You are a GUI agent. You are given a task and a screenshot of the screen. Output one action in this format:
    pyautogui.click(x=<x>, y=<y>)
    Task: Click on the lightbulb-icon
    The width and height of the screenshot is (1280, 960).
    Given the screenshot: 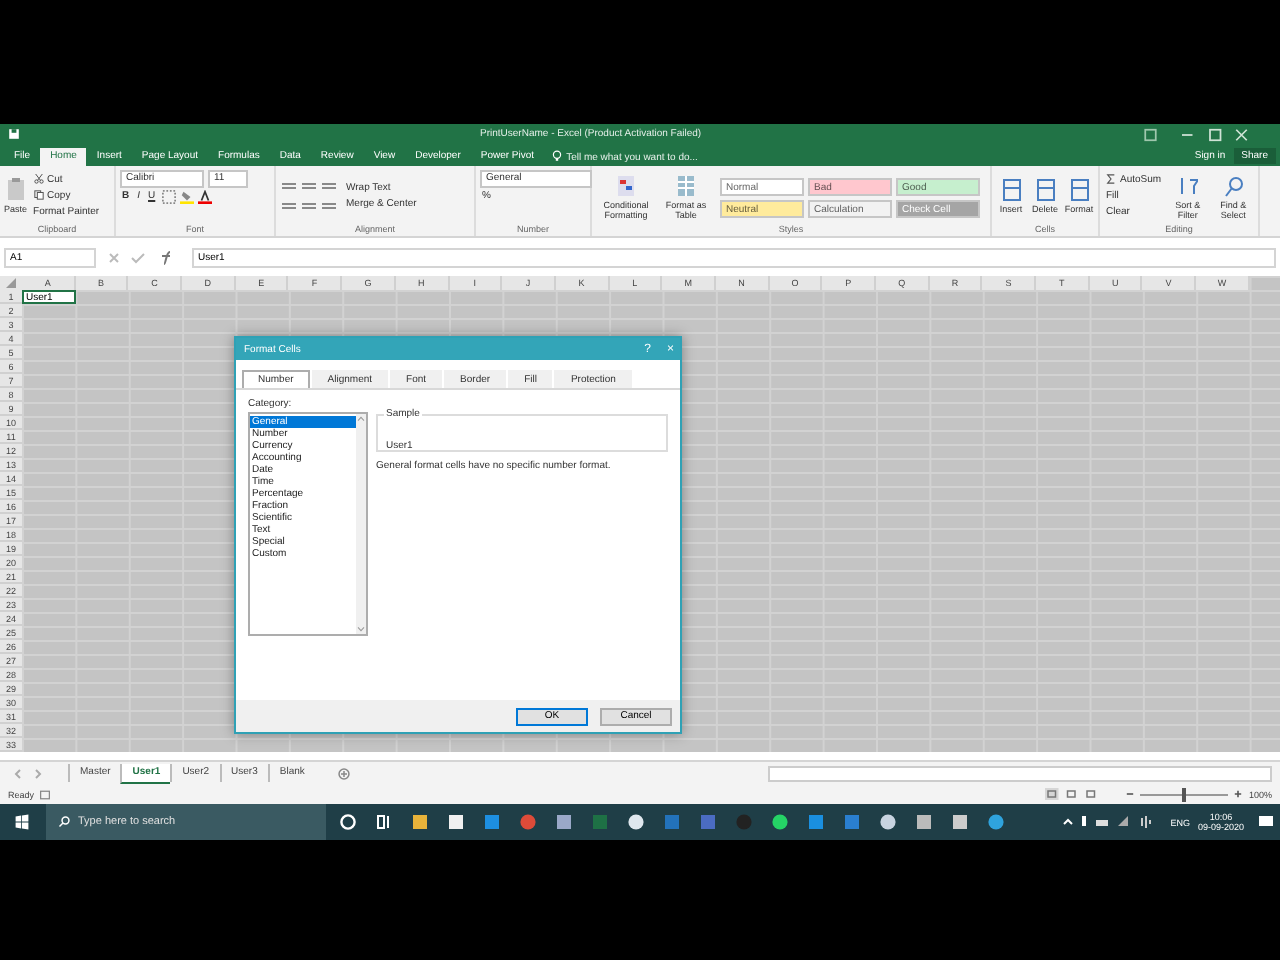 What is the action you would take?
    pyautogui.click(x=557, y=156)
    